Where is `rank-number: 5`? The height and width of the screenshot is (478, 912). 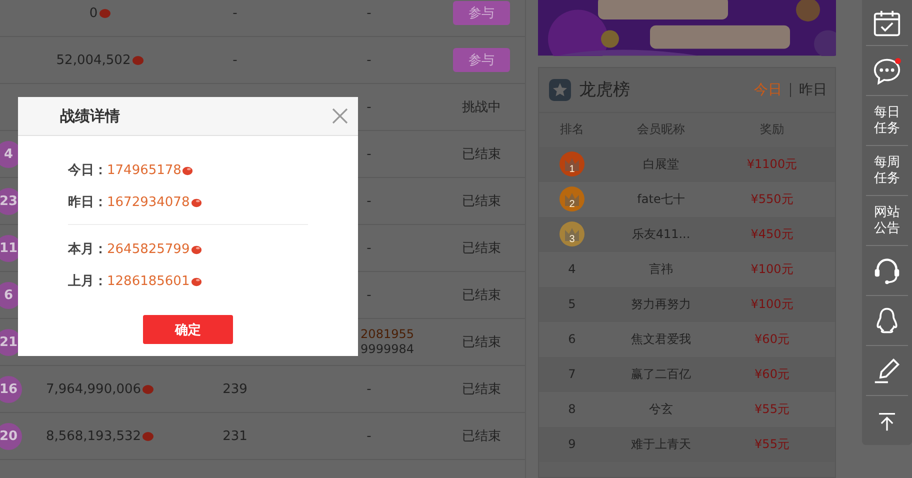 rank-number: 5 is located at coordinates (572, 304).